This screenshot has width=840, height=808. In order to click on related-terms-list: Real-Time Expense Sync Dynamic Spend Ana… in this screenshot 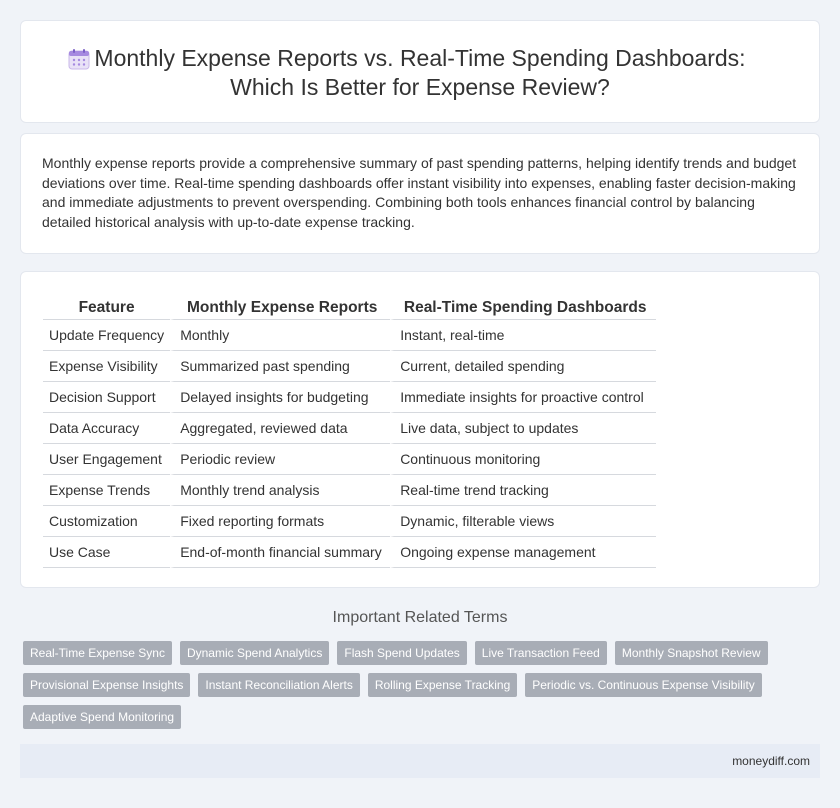, I will do `click(403, 685)`.